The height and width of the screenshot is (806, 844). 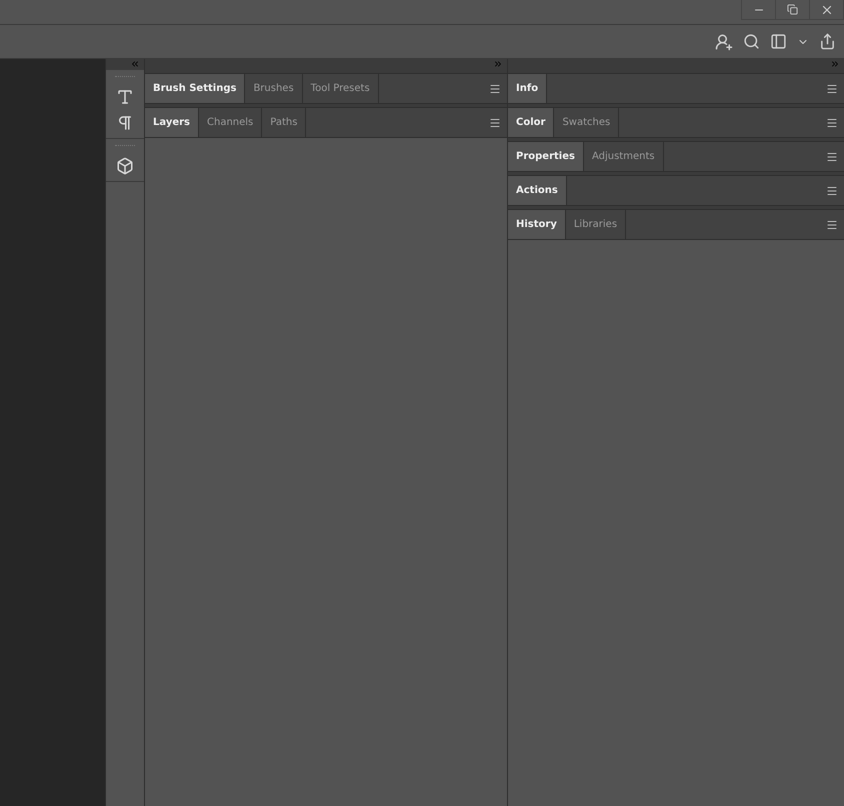 I want to click on panel-tab: Info, so click(x=528, y=88).